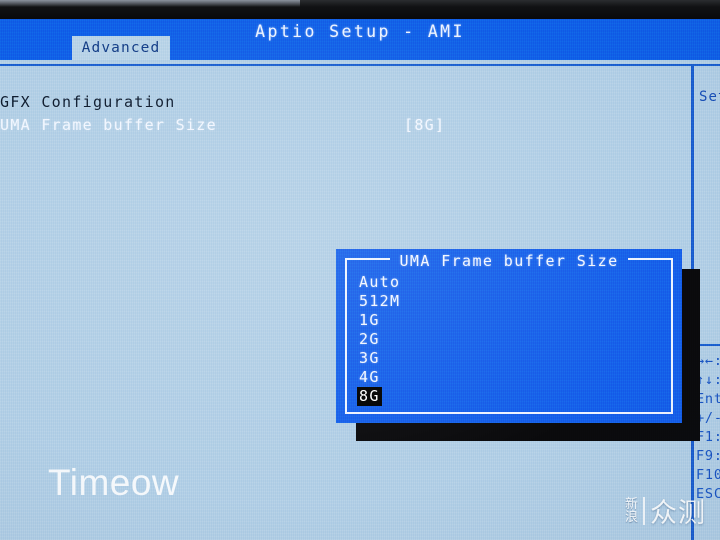 This screenshot has width=720, height=540. Describe the element at coordinates (424, 125) in the screenshot. I see `setting-value-uma-frame-buffer-size: [8G]` at that location.